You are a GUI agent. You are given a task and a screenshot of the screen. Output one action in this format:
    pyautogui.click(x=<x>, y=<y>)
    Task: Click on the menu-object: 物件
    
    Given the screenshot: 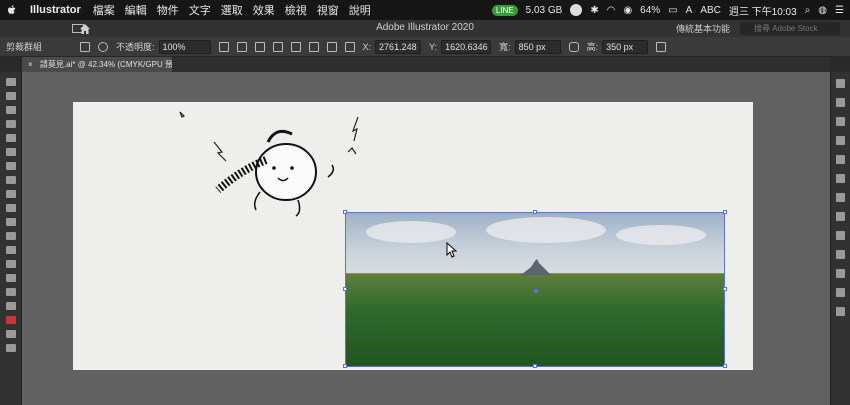 What is the action you would take?
    pyautogui.click(x=168, y=10)
    